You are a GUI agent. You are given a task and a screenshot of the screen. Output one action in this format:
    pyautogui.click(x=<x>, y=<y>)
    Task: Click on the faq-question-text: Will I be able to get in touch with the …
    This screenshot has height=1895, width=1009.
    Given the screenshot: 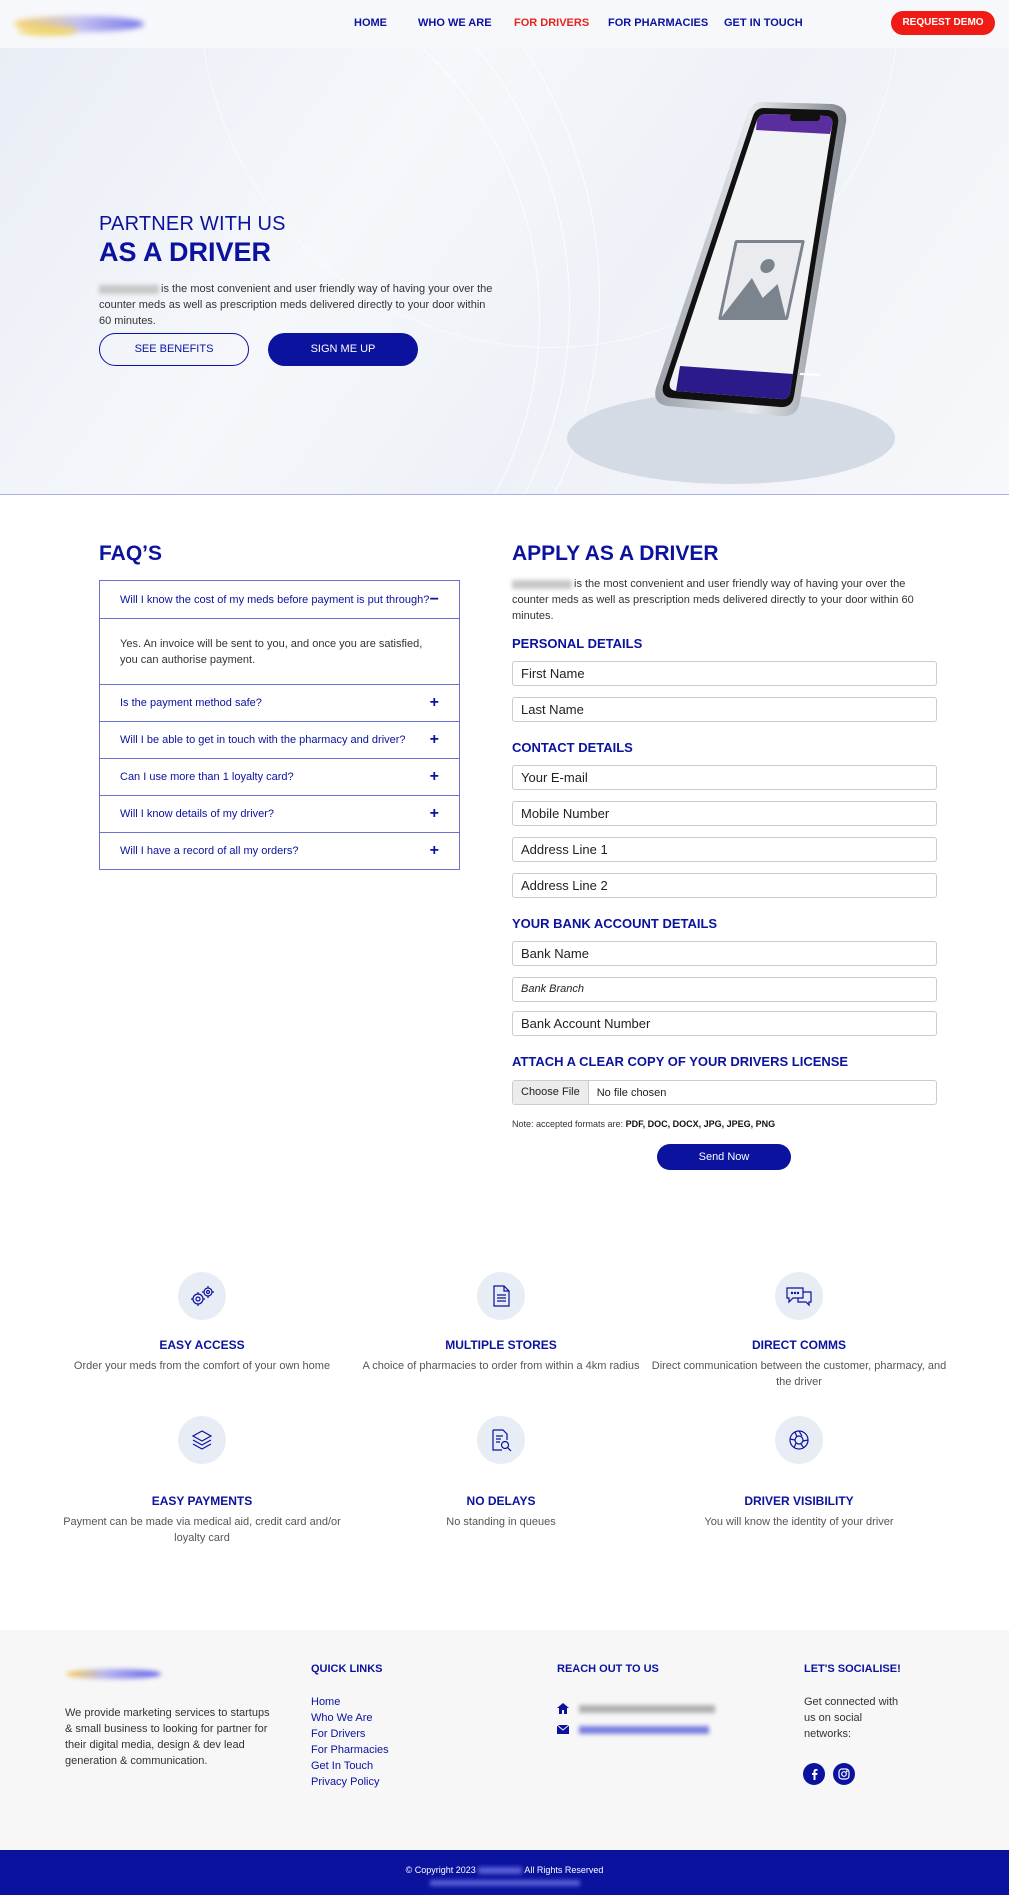 What is the action you would take?
    pyautogui.click(x=263, y=740)
    